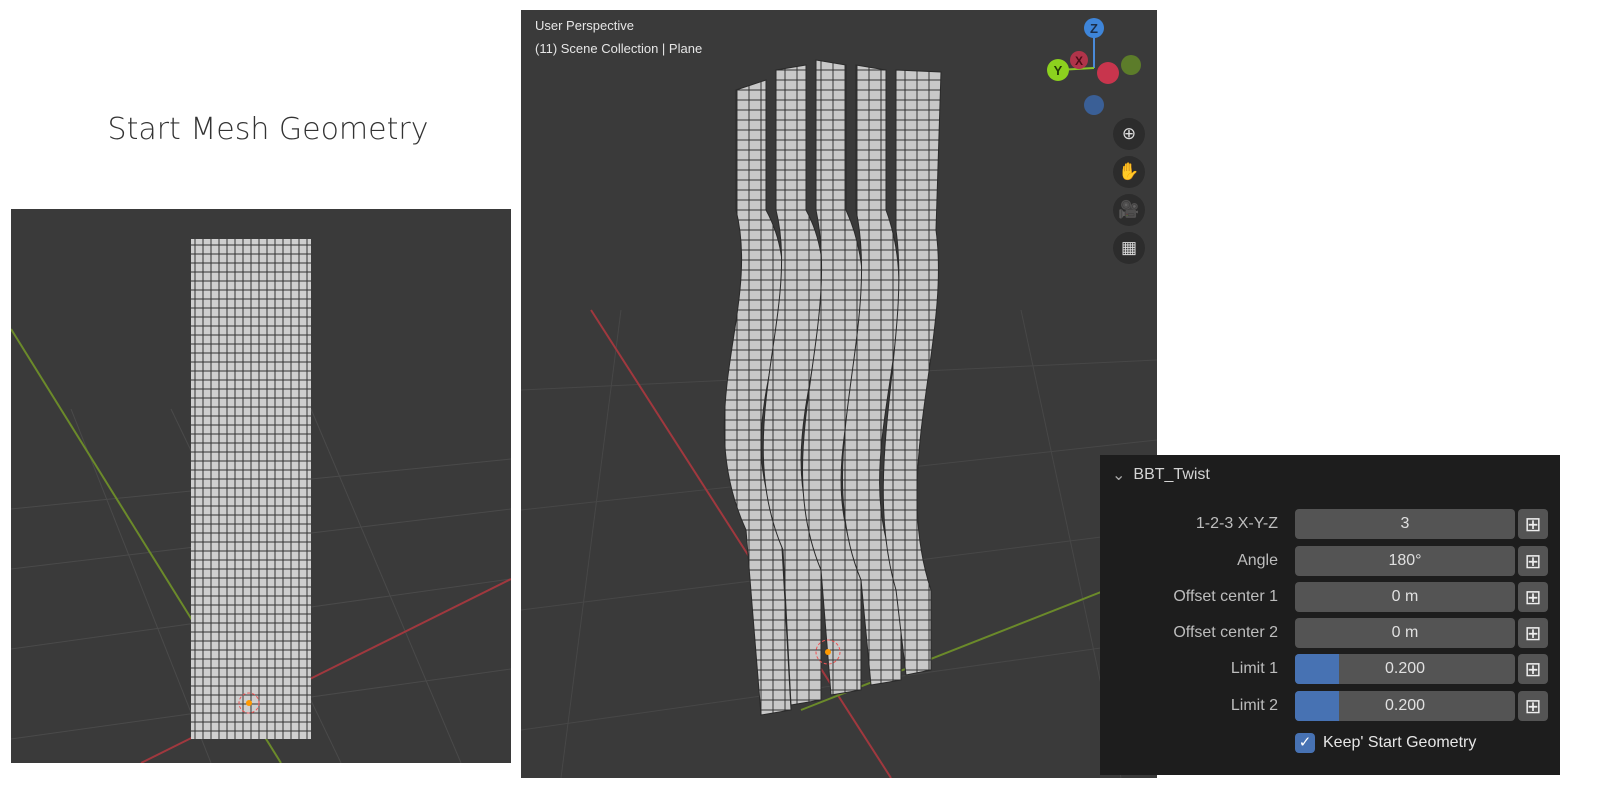 The height and width of the screenshot is (800, 1600). Describe the element at coordinates (584, 25) in the screenshot. I see `view-name: User Perspective` at that location.